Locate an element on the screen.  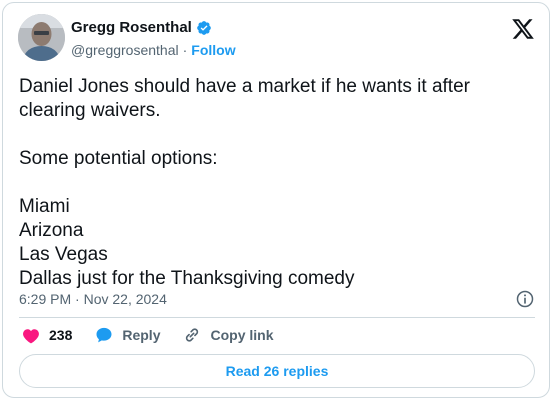
copy-link-button: Copy link is located at coordinates (228, 335).